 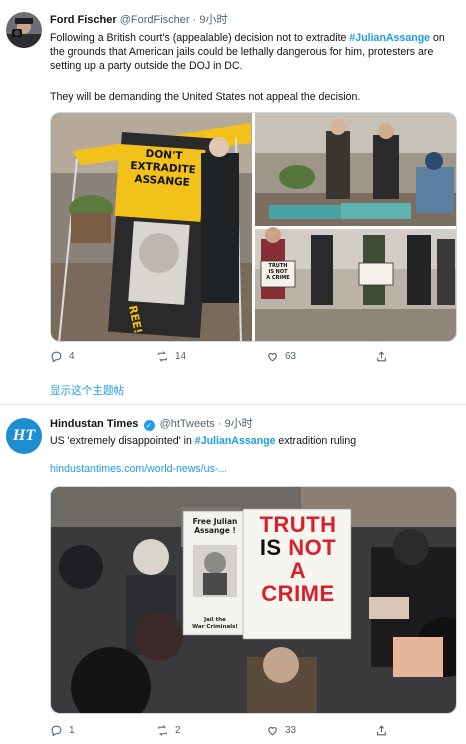 I want to click on retweet-button: 2, so click(x=168, y=730).